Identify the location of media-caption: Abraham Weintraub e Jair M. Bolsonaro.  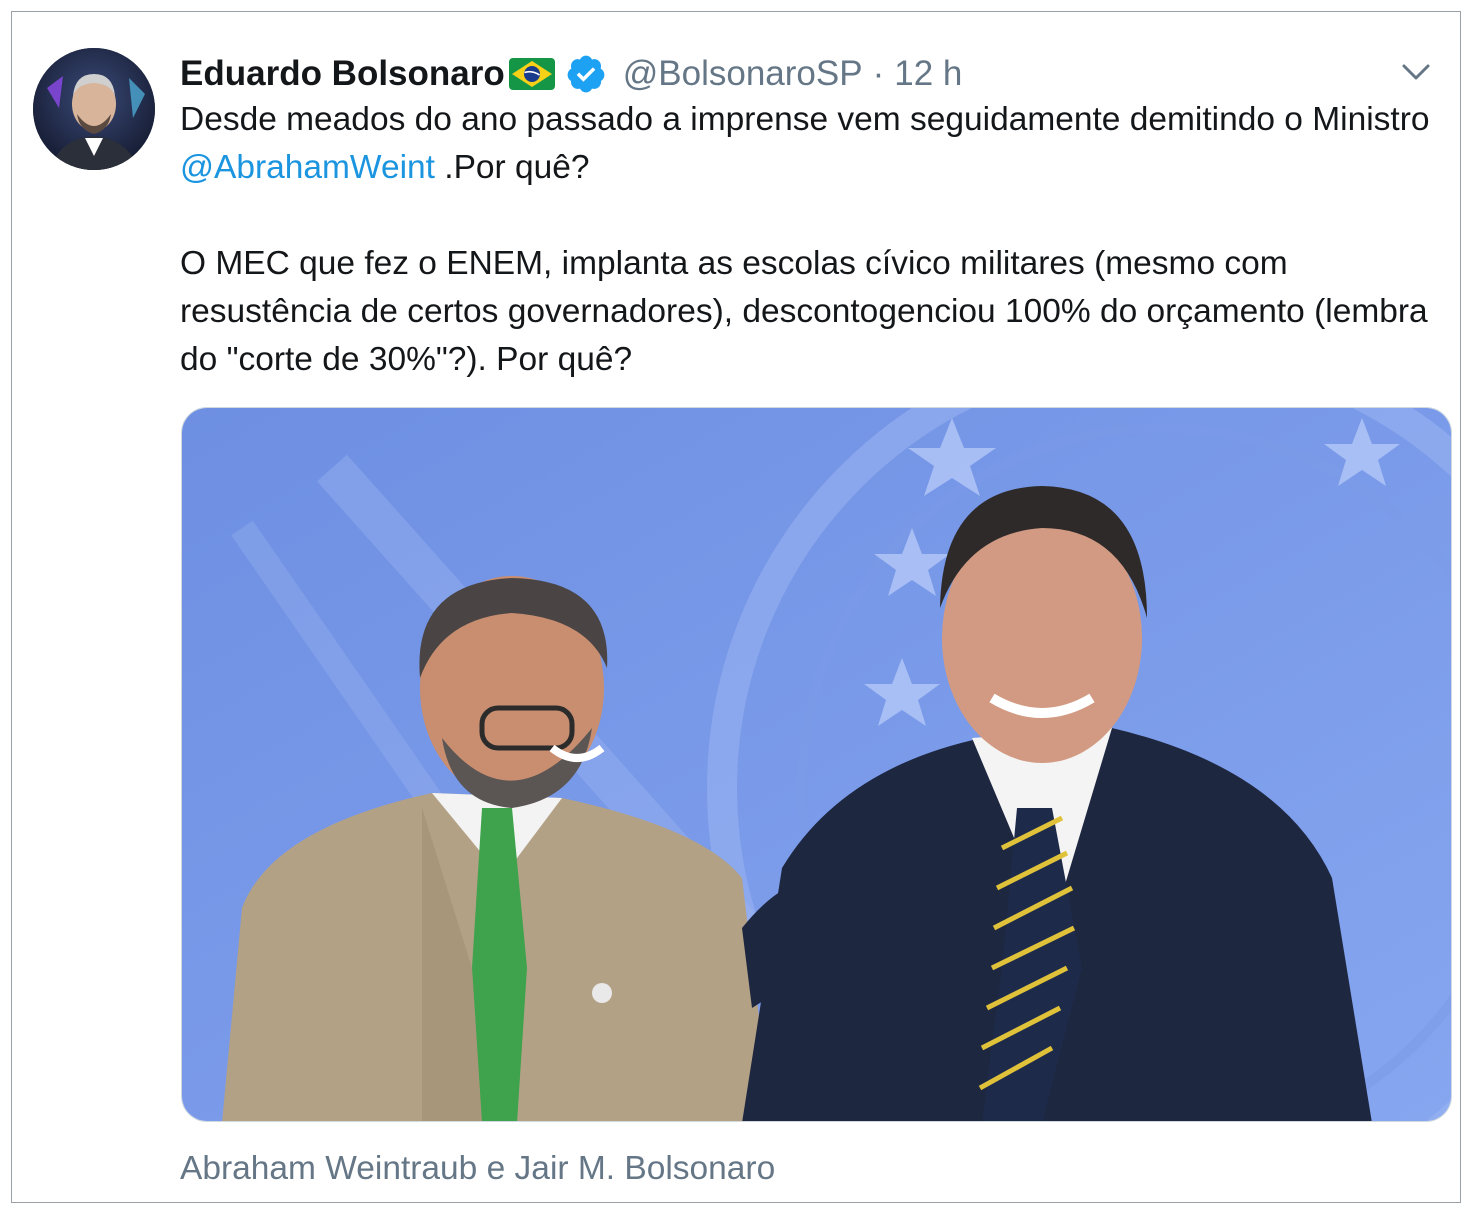
(478, 1168).